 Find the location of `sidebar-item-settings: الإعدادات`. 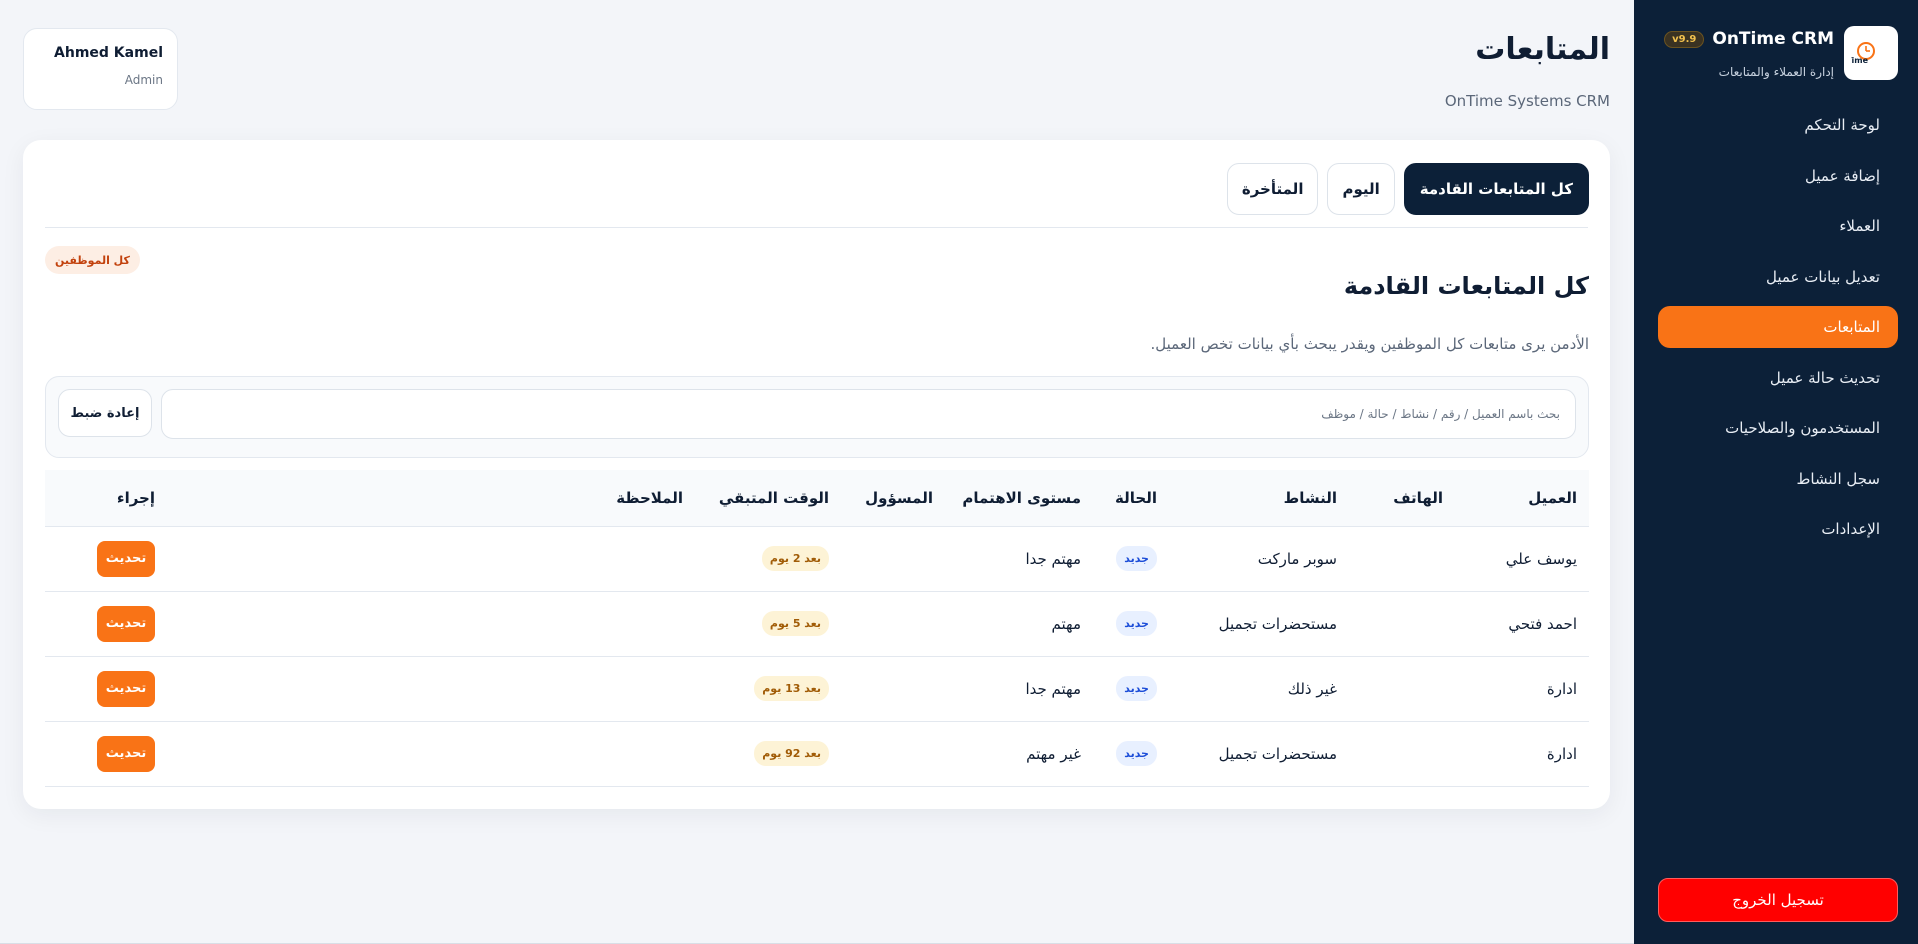

sidebar-item-settings: الإعدادات is located at coordinates (1778, 529).